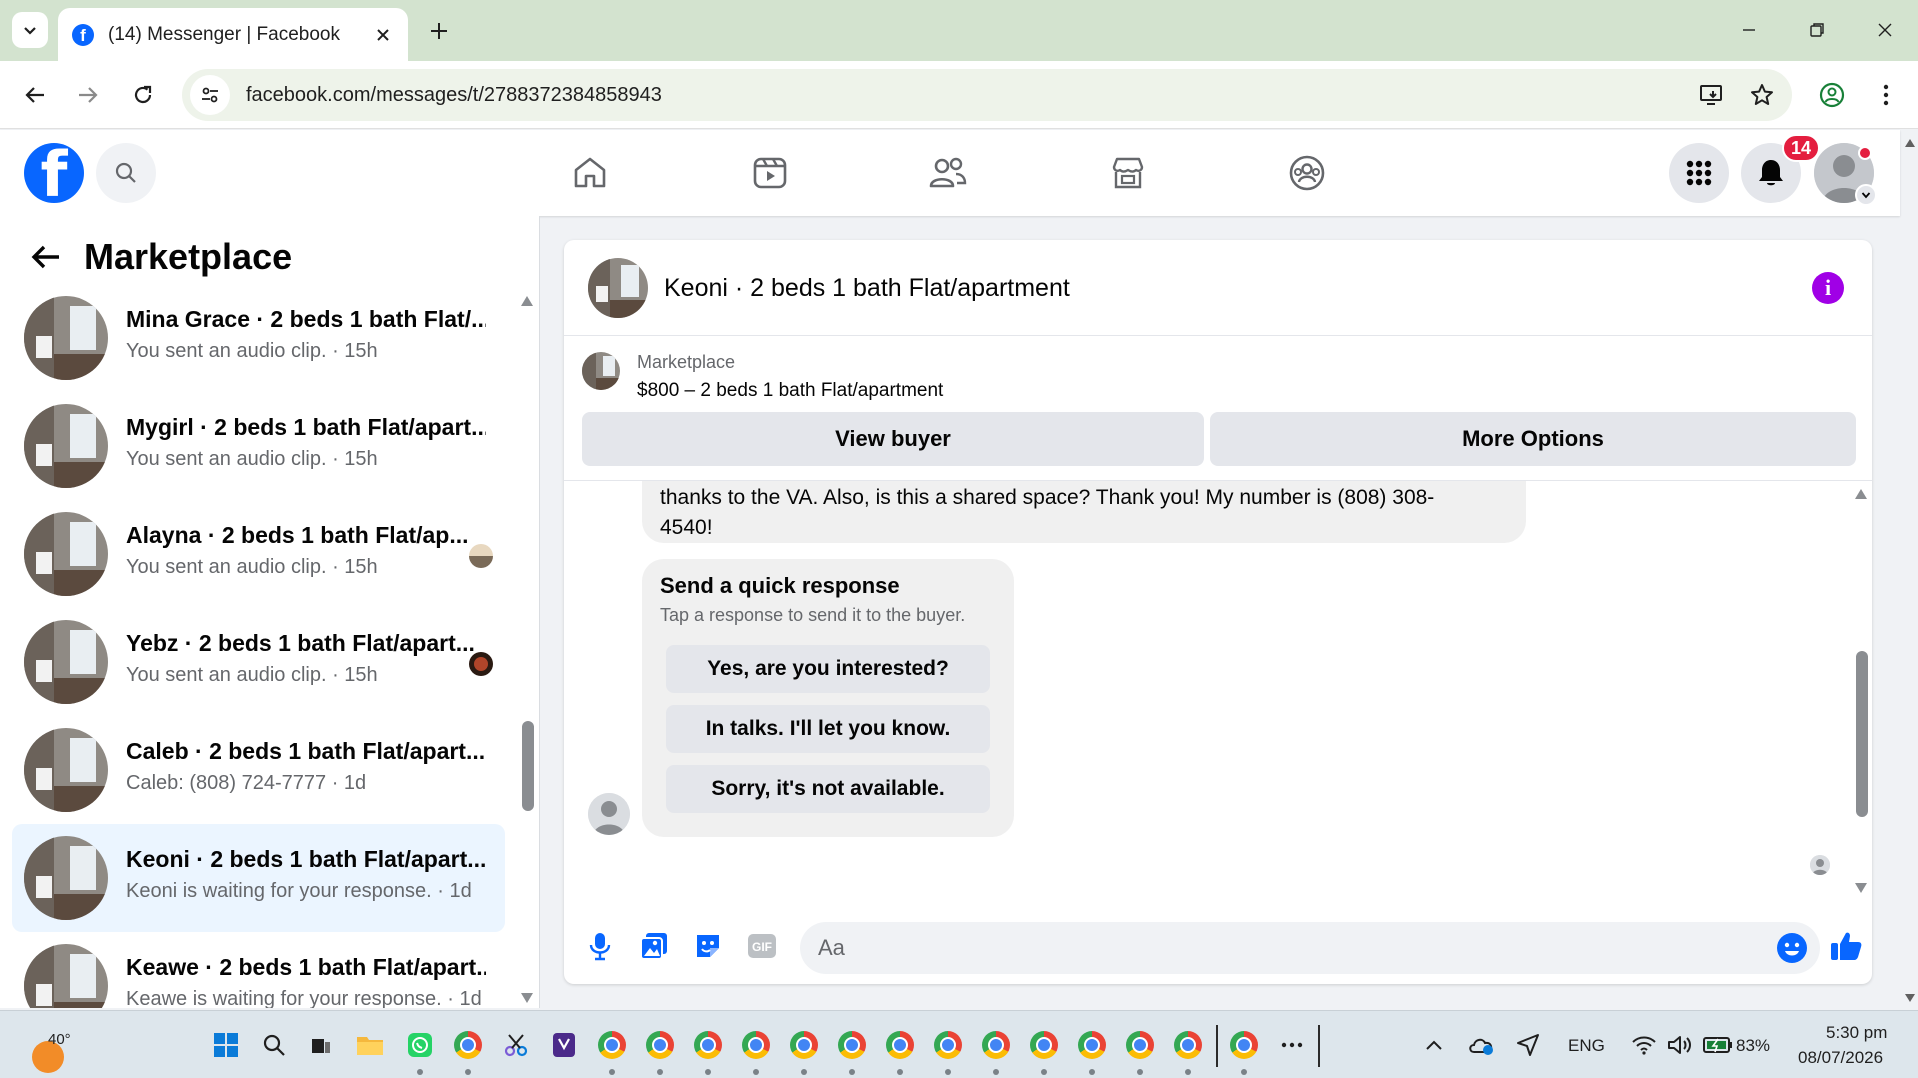 This screenshot has height=1078, width=1918. Describe the element at coordinates (274, 1045) in the screenshot. I see `taskbar-search-button` at that location.